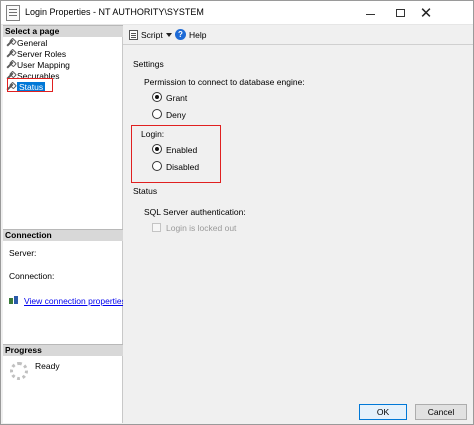 The height and width of the screenshot is (425, 474). What do you see at coordinates (169, 35) in the screenshot?
I see `chevron-down-icon` at bounding box center [169, 35].